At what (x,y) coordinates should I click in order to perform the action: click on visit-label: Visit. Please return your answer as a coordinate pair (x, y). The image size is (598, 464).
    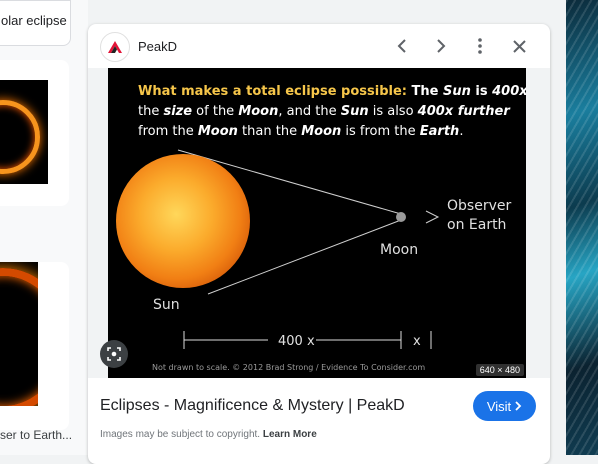
    Looking at the image, I should click on (499, 406).